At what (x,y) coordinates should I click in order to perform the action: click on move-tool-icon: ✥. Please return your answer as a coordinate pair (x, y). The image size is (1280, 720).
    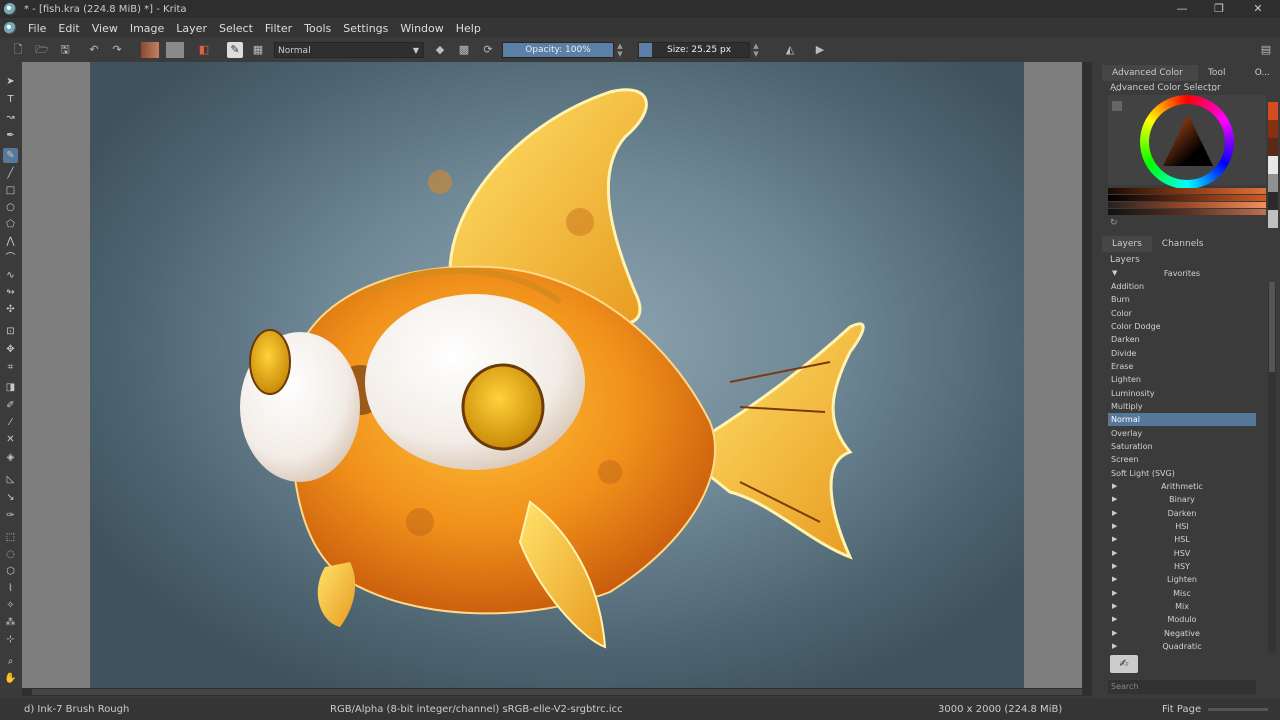
    Looking at the image, I should click on (10, 349).